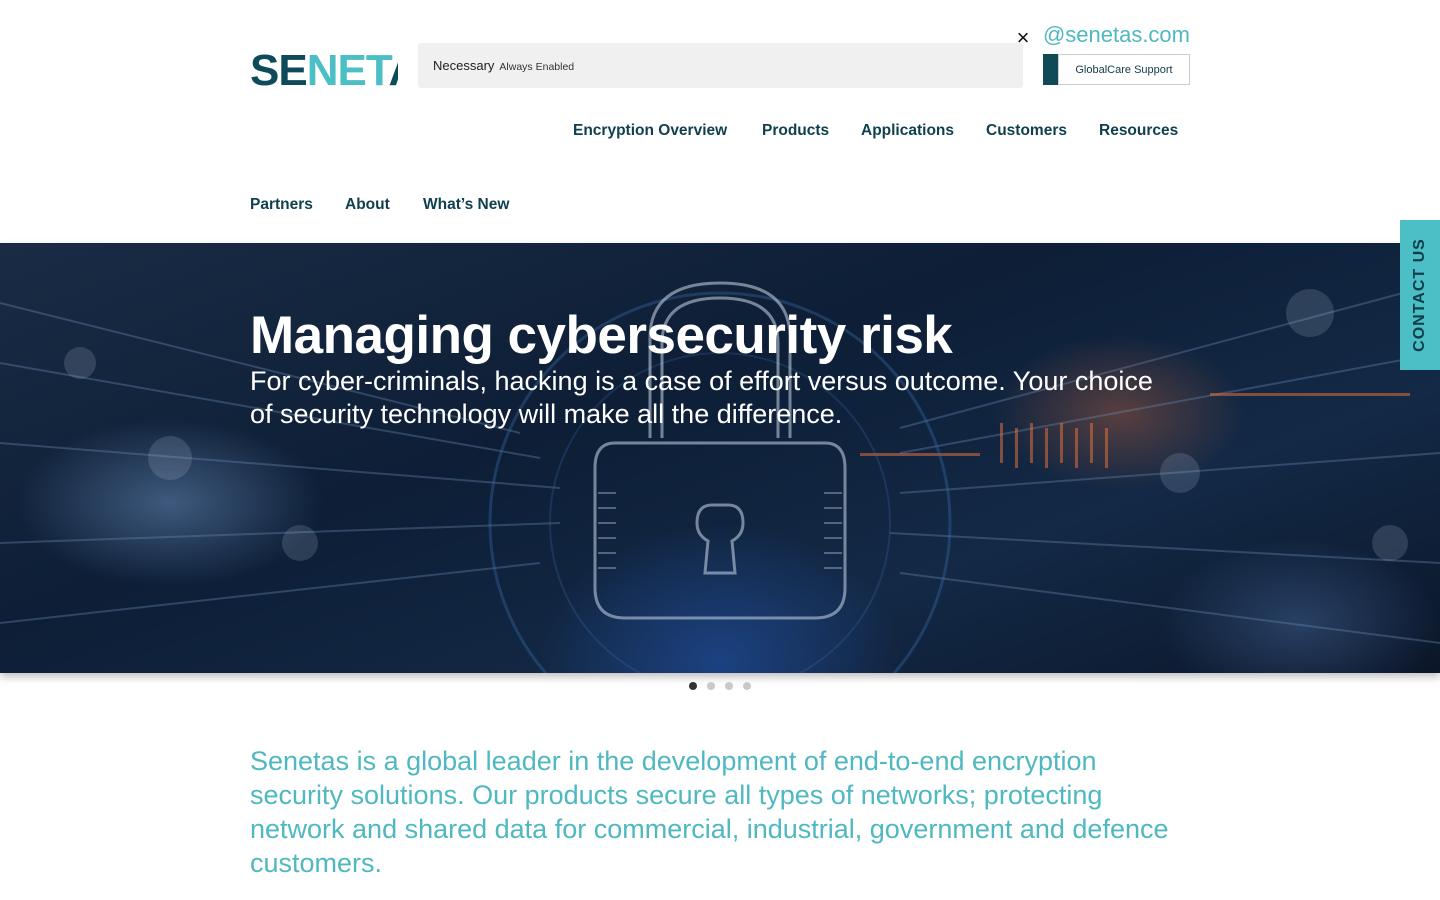 This screenshot has width=1440, height=900. I want to click on globalcare-support-button: GlobalCare Support, so click(1124, 69).